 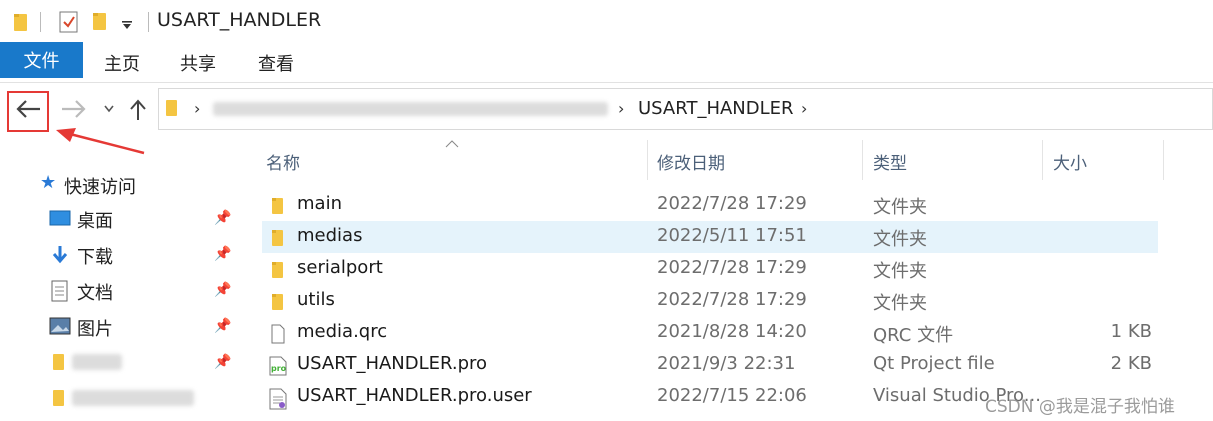 I want to click on file-row: utils 2022/7/28 17:29 文件夹, so click(x=710, y=301).